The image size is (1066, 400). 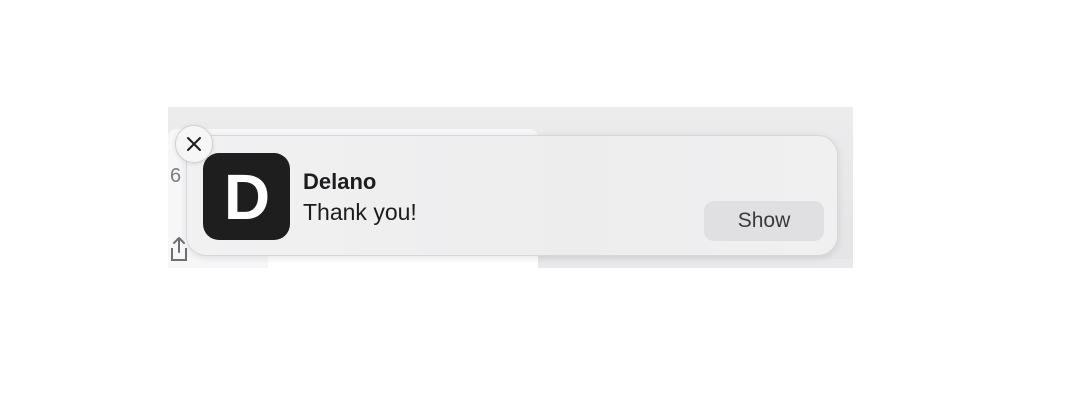 I want to click on app-icon: D, so click(x=246, y=196).